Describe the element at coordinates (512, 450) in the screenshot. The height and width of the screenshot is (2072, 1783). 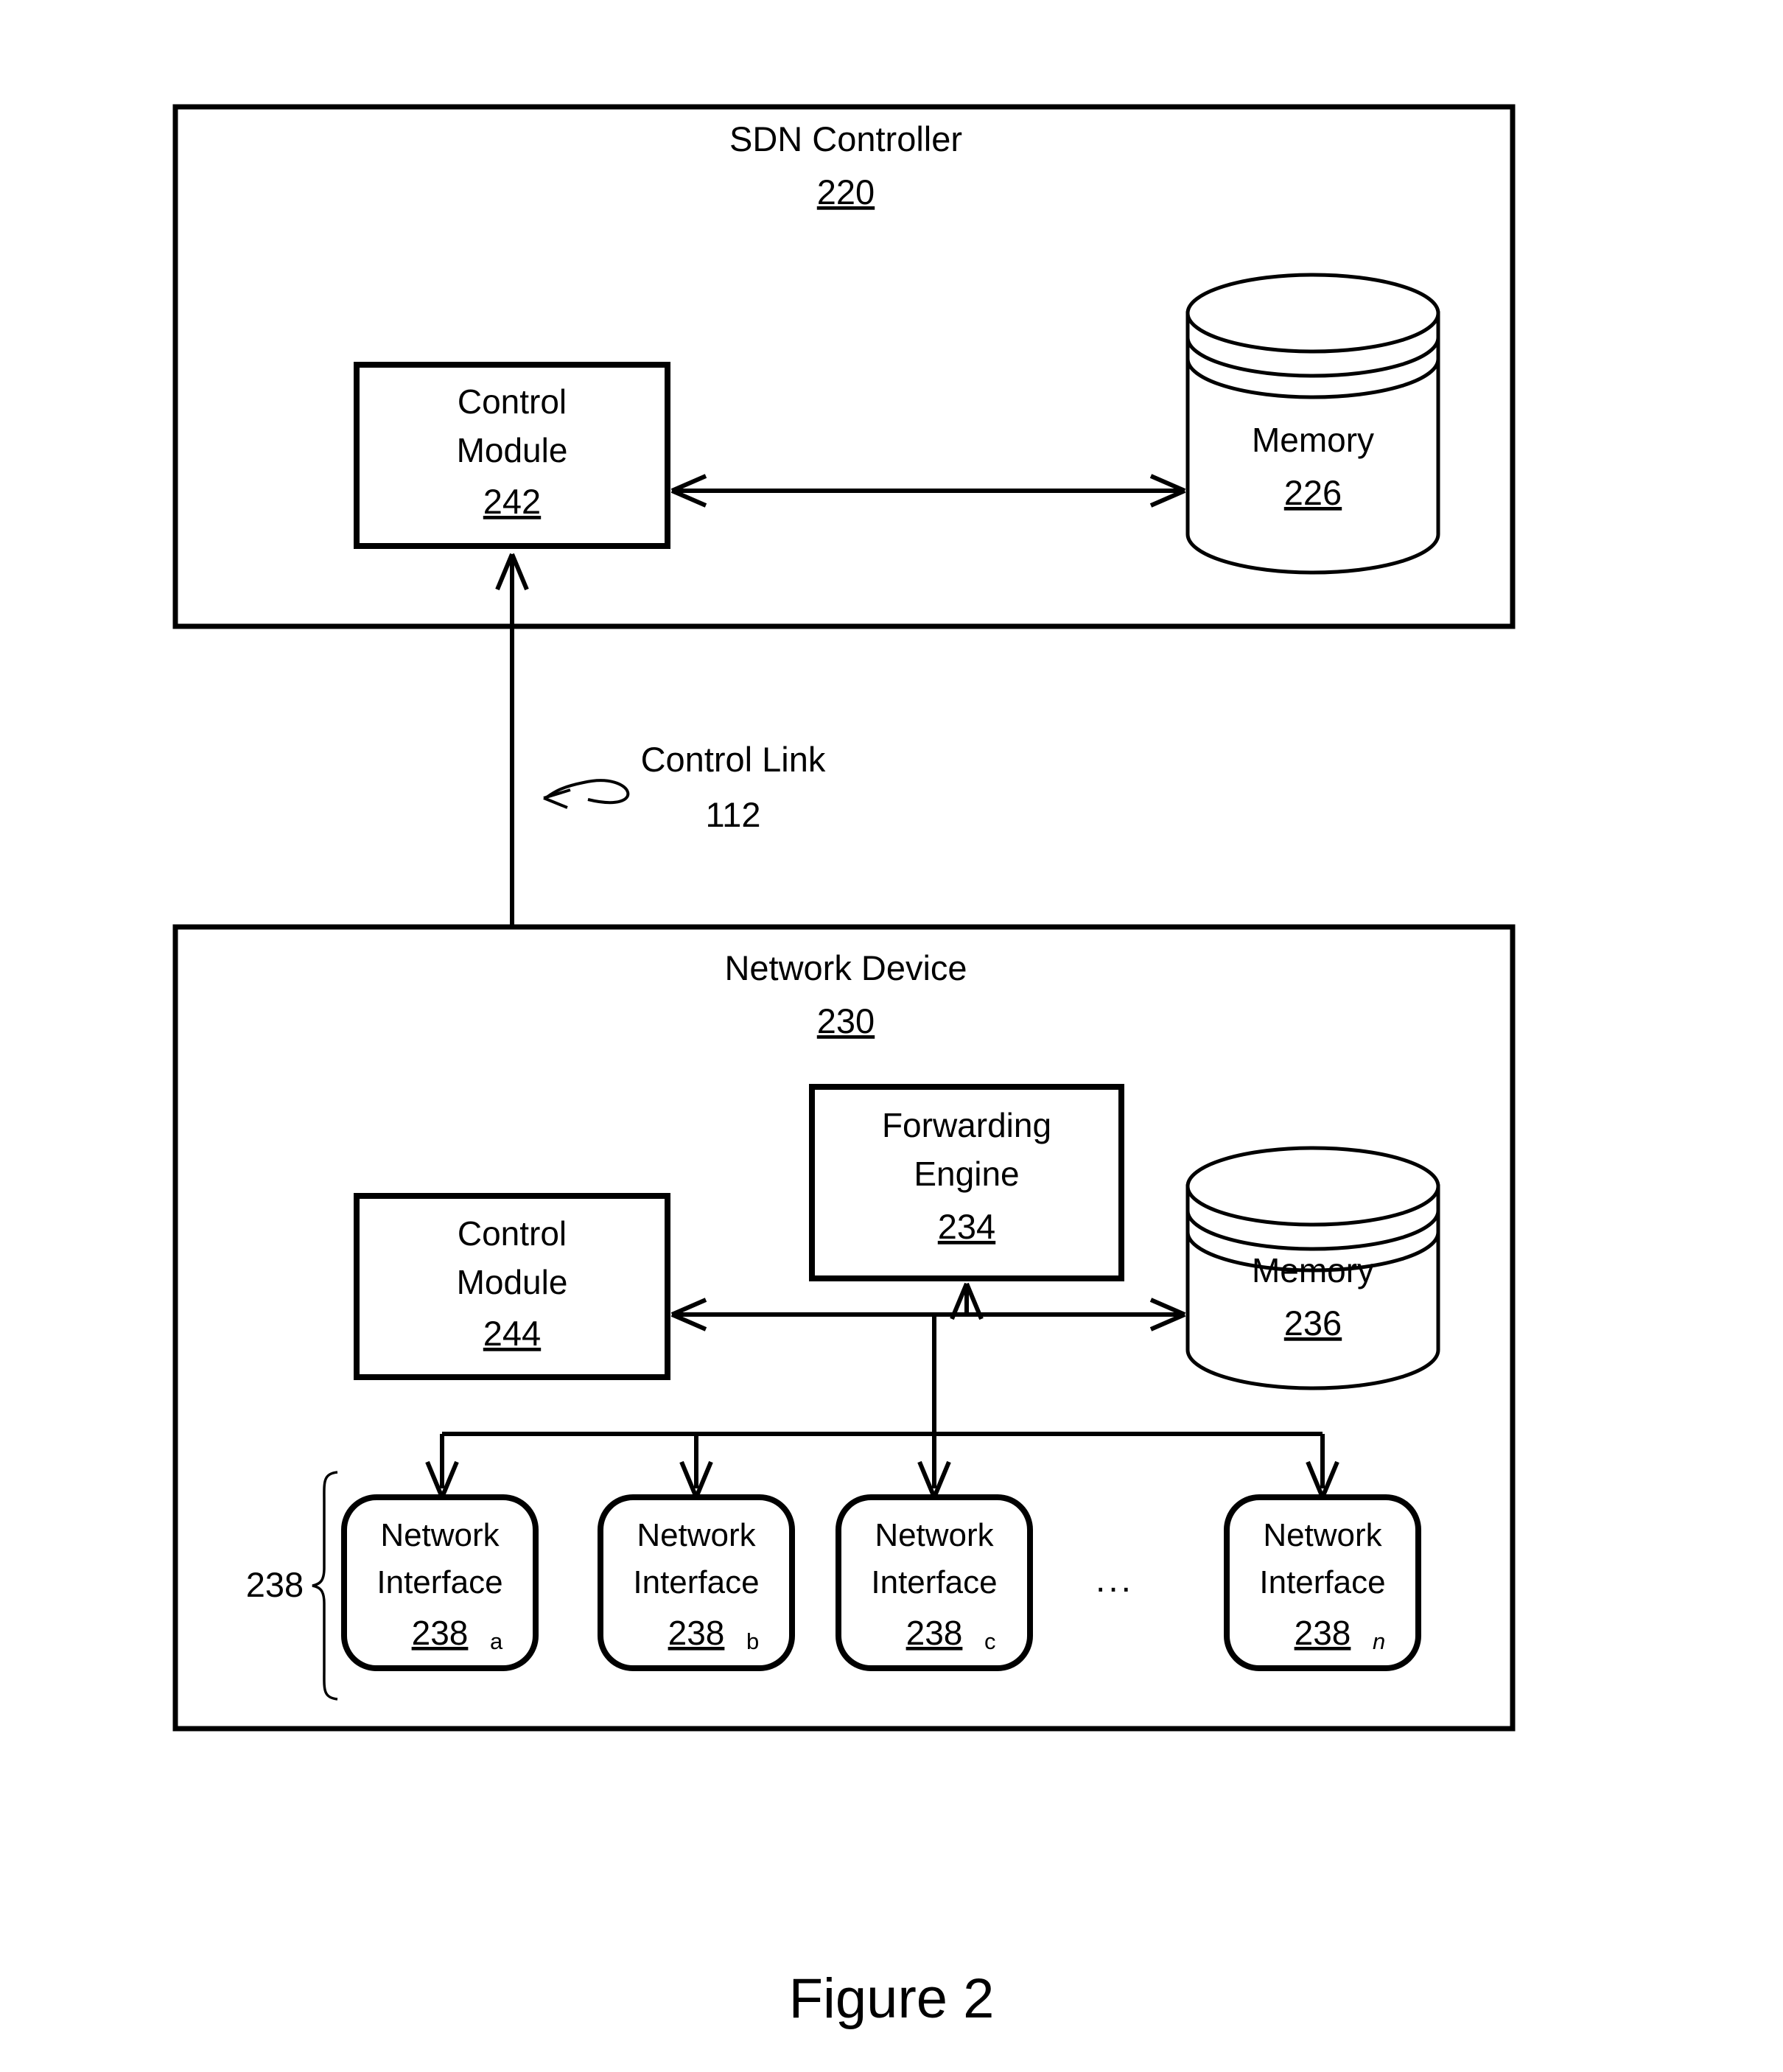
I see `sdn-control-module-line2: Module` at that location.